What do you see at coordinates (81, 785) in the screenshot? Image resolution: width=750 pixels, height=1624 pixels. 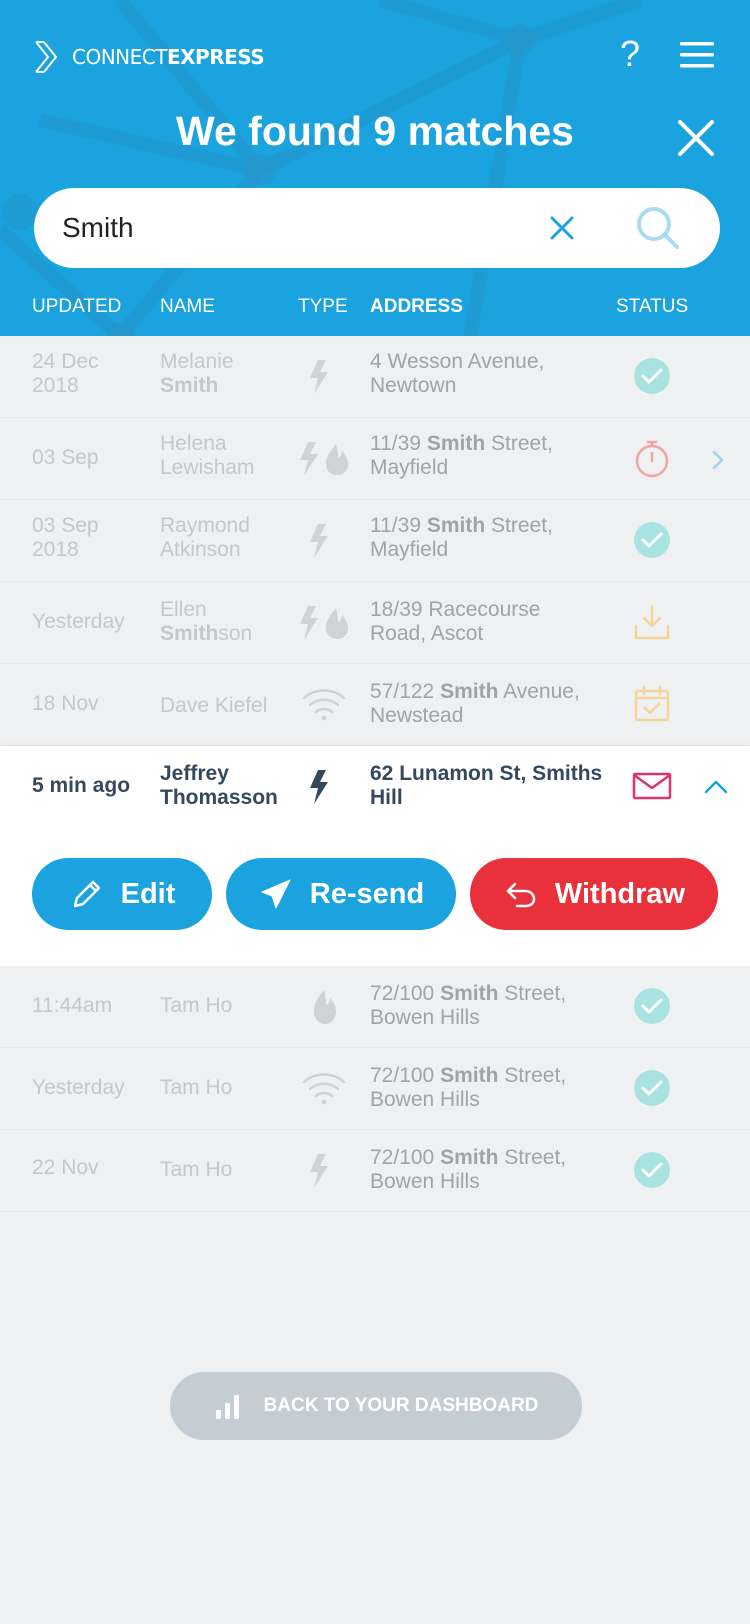 I see `expanded-updated: 5 min ago` at bounding box center [81, 785].